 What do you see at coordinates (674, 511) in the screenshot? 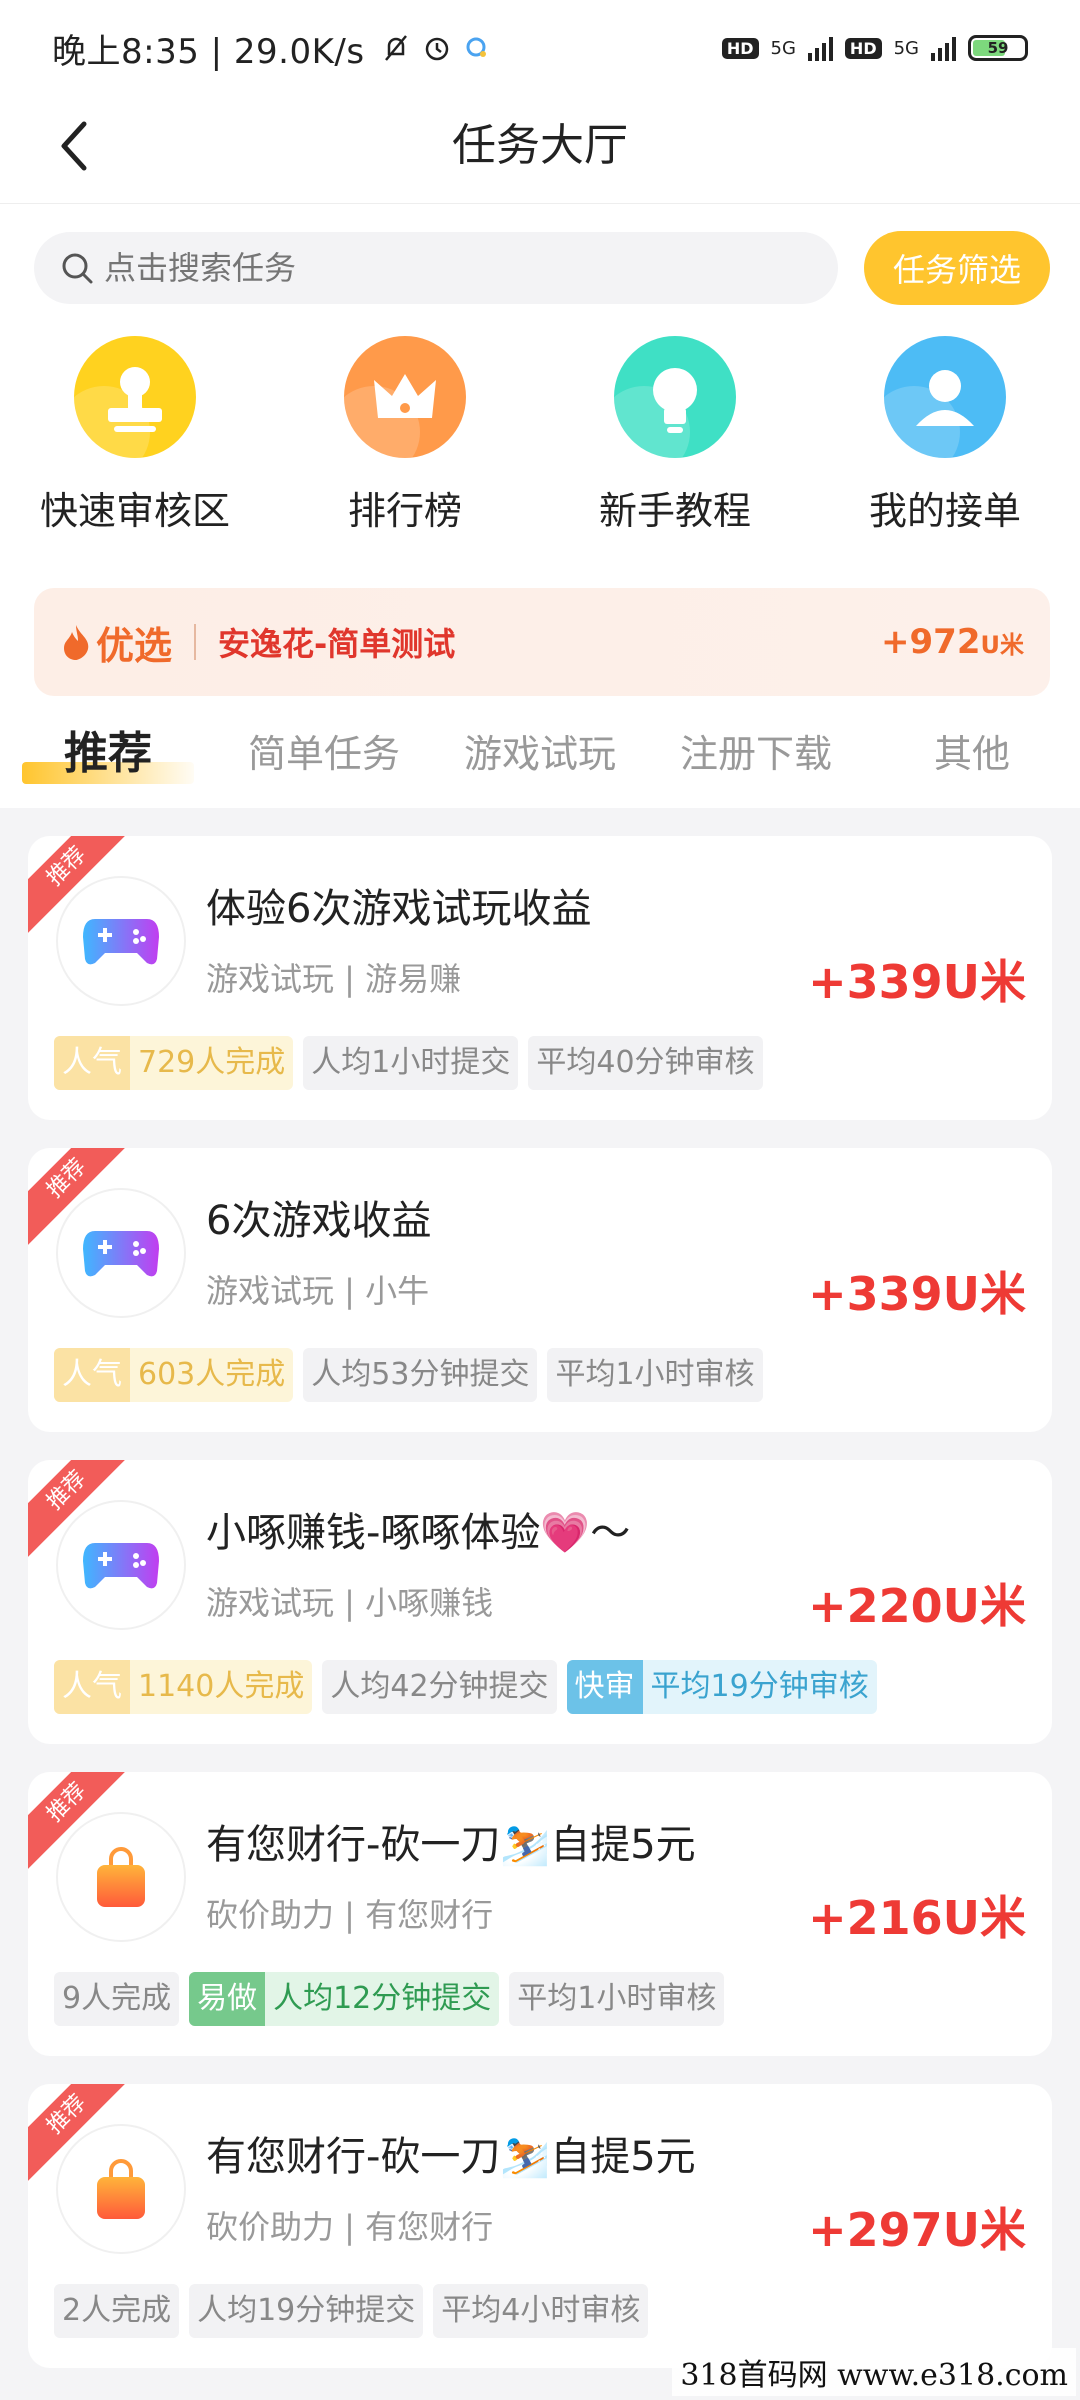
I see `quicknav-label: 新手教程` at bounding box center [674, 511].